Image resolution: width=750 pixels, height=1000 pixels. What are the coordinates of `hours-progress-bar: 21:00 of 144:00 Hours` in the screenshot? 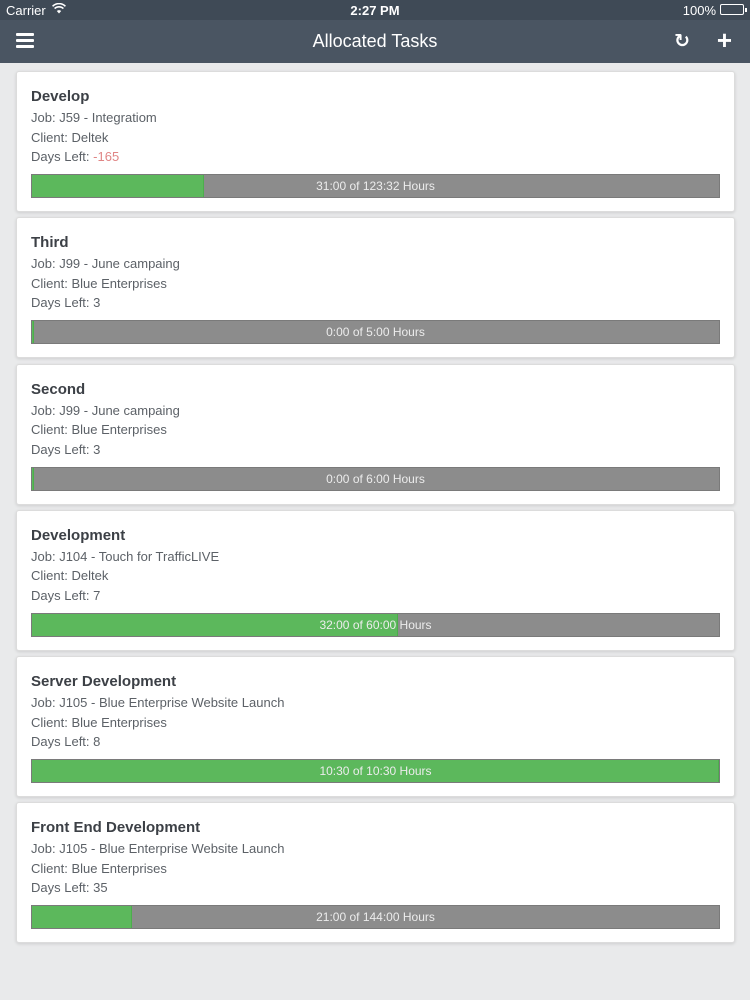 It's located at (375, 917).